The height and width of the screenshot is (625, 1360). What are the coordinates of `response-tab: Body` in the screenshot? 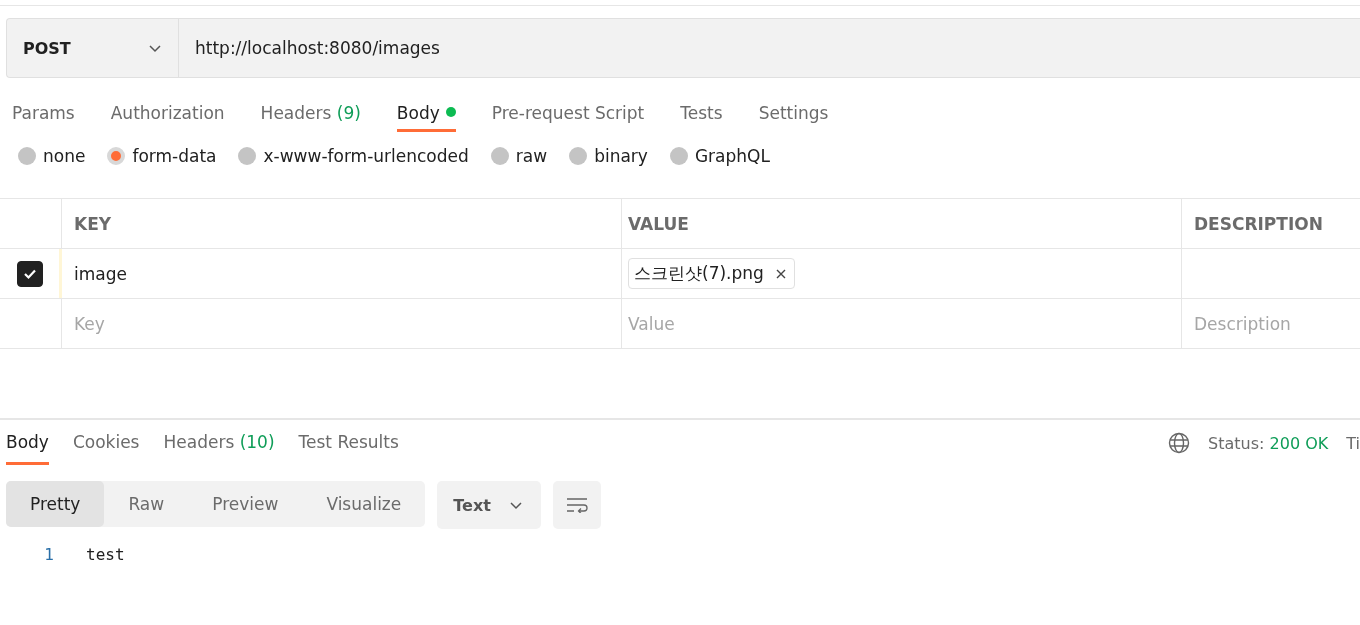 It's located at (27, 442).